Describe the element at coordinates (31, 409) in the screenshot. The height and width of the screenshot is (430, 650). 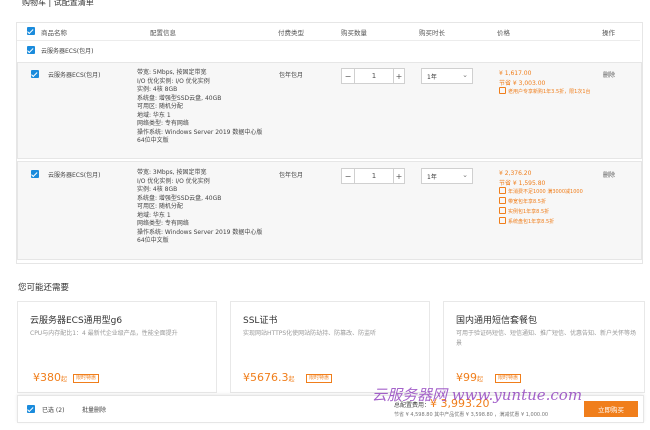
I see `footer-select-all-checkbox` at that location.